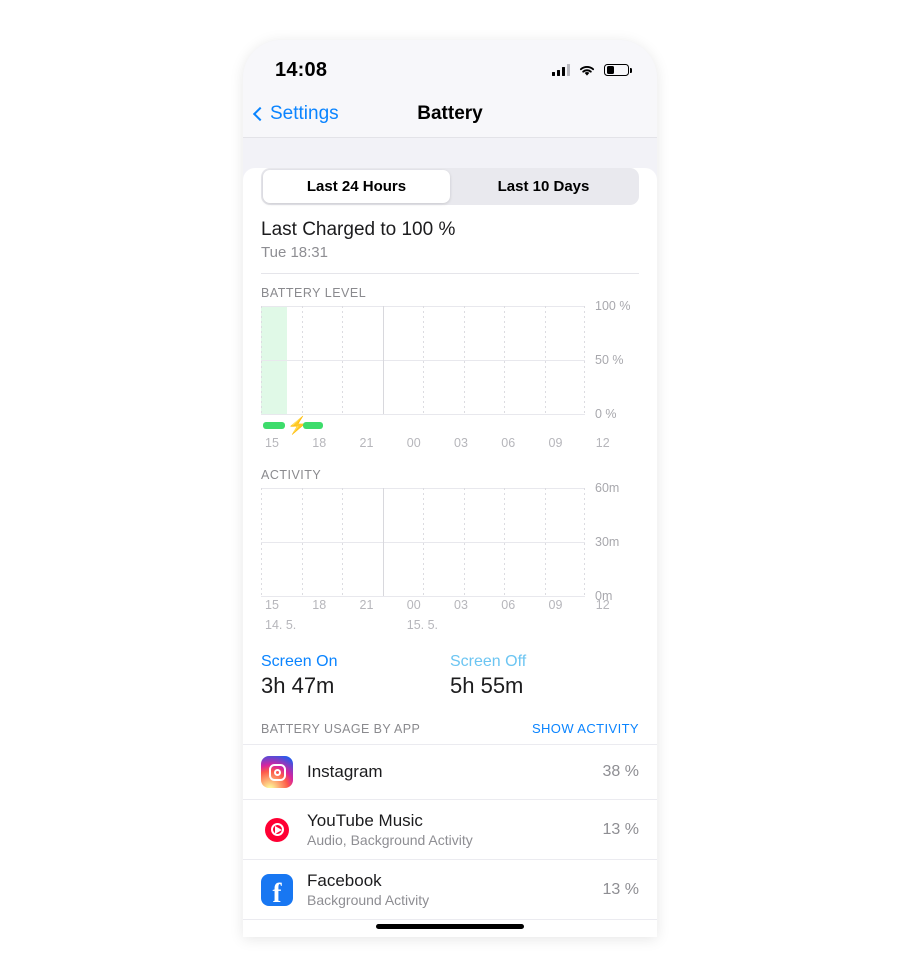 The width and height of the screenshot is (900, 980). Describe the element at coordinates (260, 113) in the screenshot. I see `chevron-left-icon` at that location.